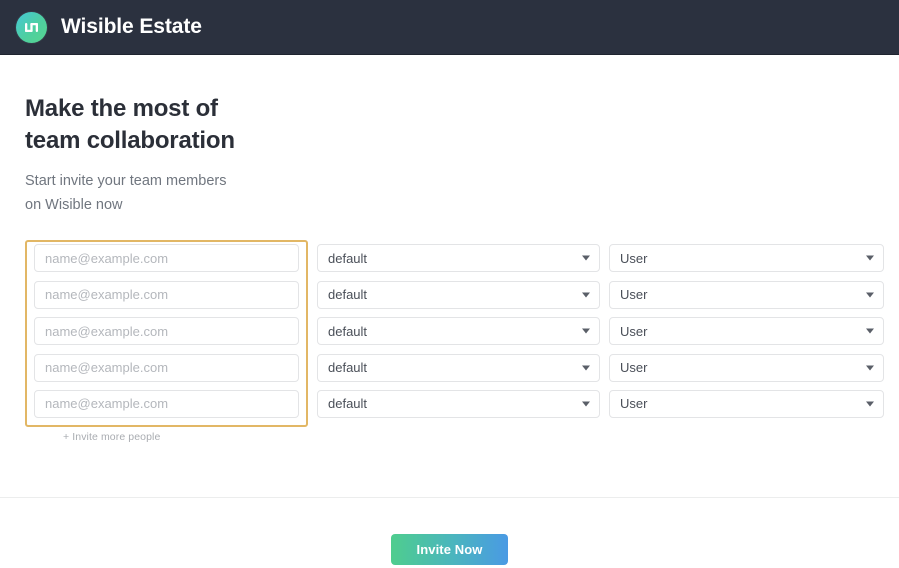 The width and height of the screenshot is (899, 568). I want to click on invite-now-button: Invite Now, so click(449, 549).